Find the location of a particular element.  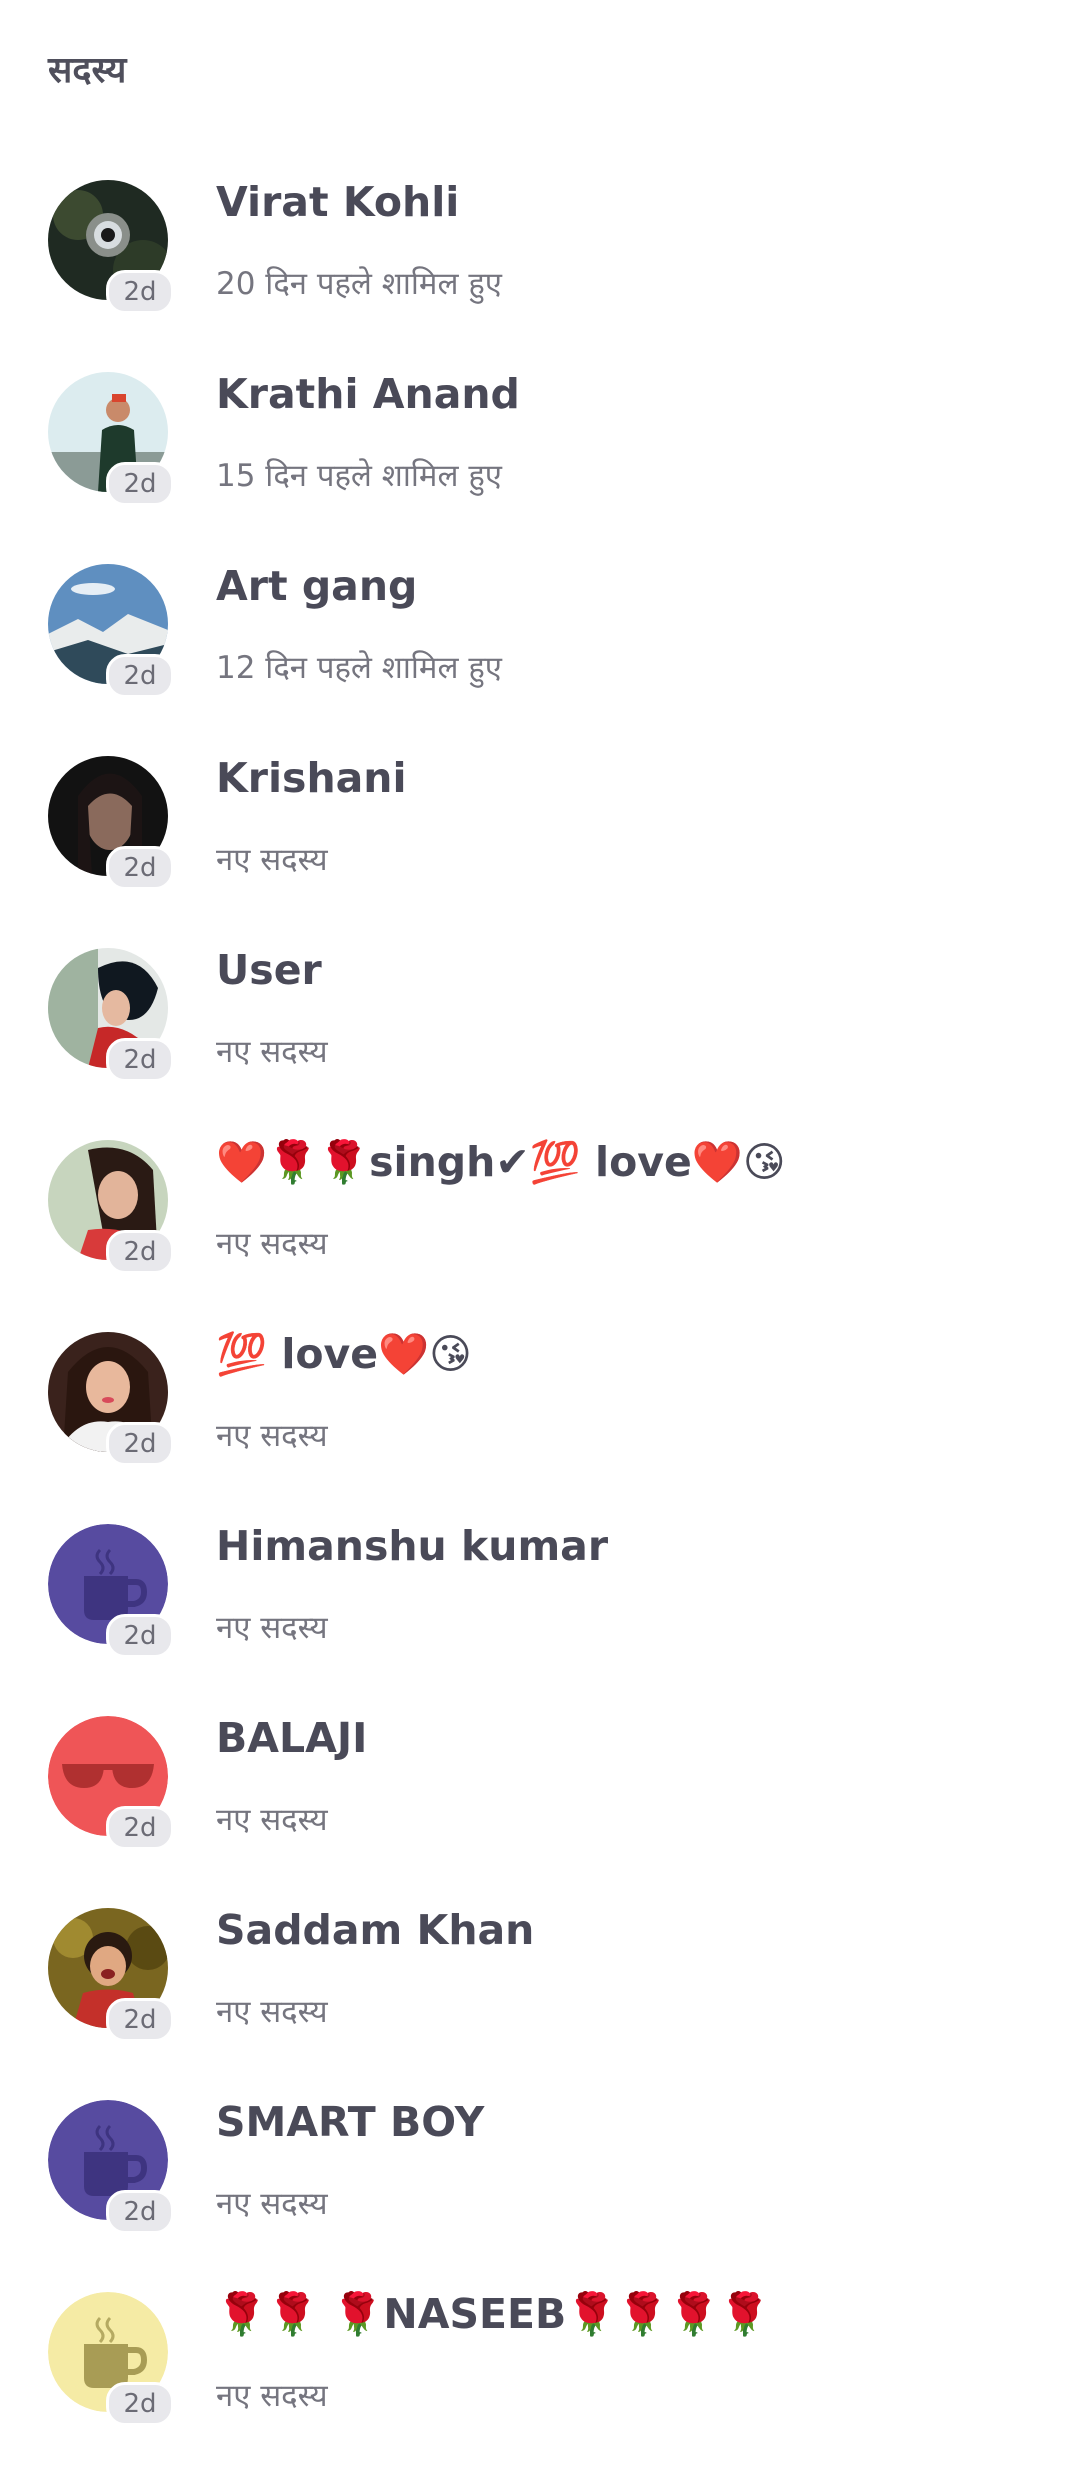

member-joined-text: 15 दिन पहले शामिल हुए is located at coordinates (359, 476).